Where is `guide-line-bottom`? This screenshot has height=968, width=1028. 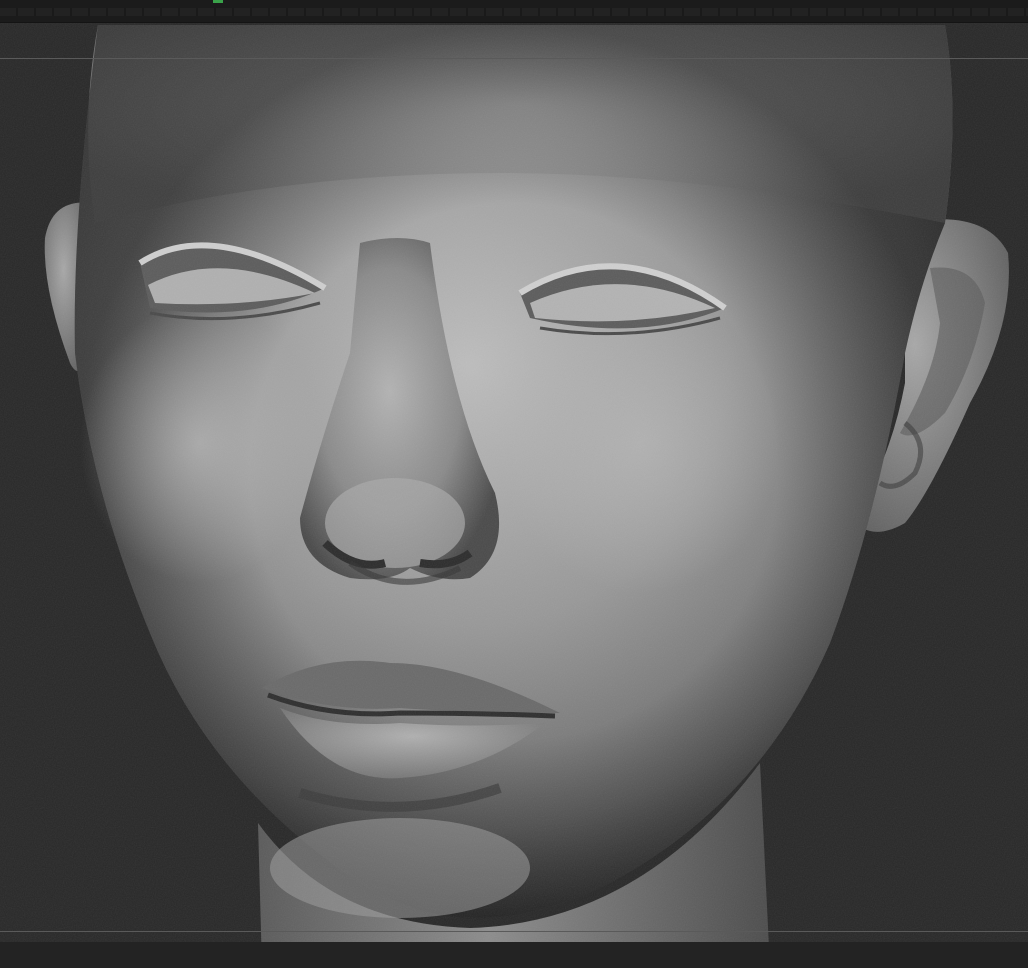
guide-line-bottom is located at coordinates (514, 931).